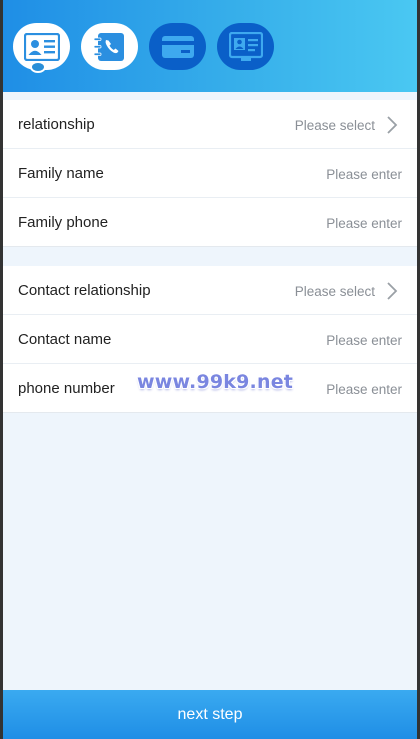 This screenshot has height=739, width=420. I want to click on id-card-icon, so click(41, 46).